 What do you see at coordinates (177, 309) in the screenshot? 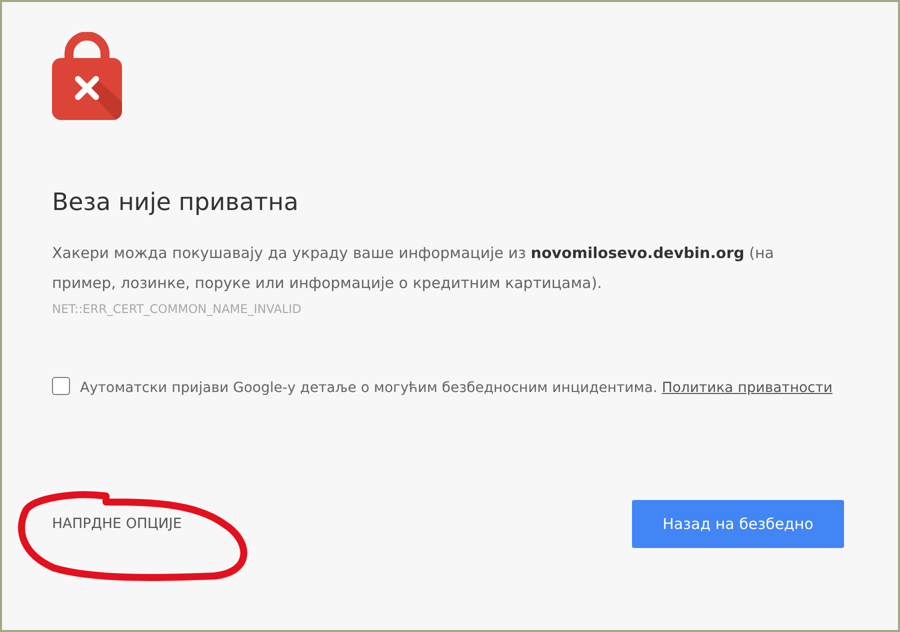
I see `error-code: NET::ERR_CERT_COMMON_NAME_INVALID` at bounding box center [177, 309].